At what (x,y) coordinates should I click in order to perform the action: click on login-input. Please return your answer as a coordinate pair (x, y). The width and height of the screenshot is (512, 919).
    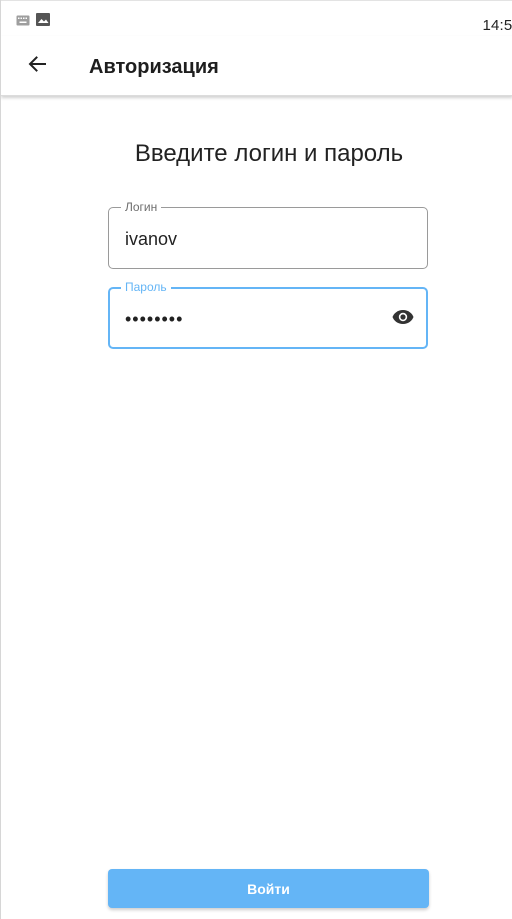
    Looking at the image, I should click on (260, 239).